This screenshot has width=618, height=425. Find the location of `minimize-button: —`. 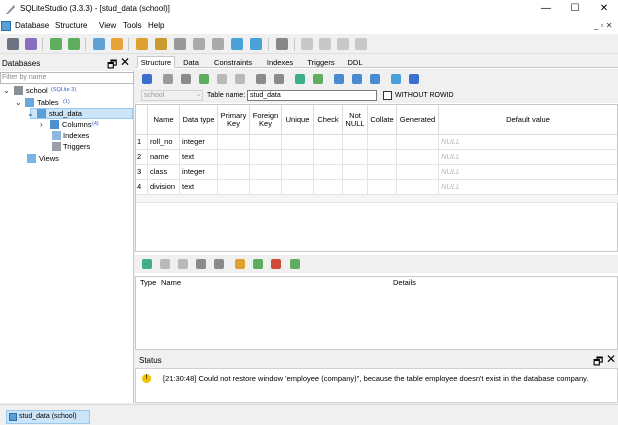

minimize-button: — is located at coordinates (546, 9).